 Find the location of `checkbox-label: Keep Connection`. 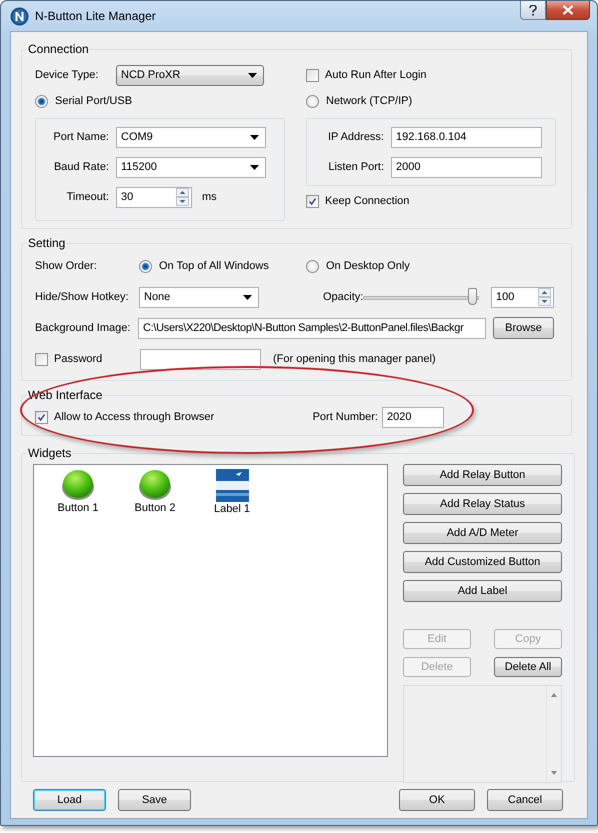

checkbox-label: Keep Connection is located at coordinates (367, 201).